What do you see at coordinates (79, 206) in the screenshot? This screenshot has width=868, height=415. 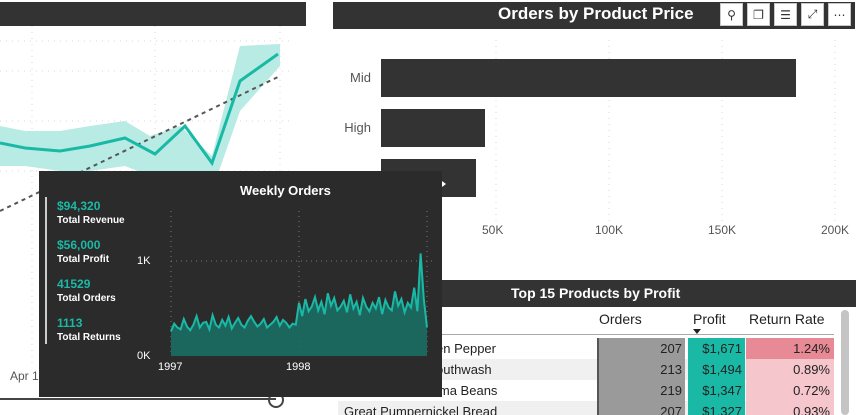 I see `kpi-value: $94,320` at bounding box center [79, 206].